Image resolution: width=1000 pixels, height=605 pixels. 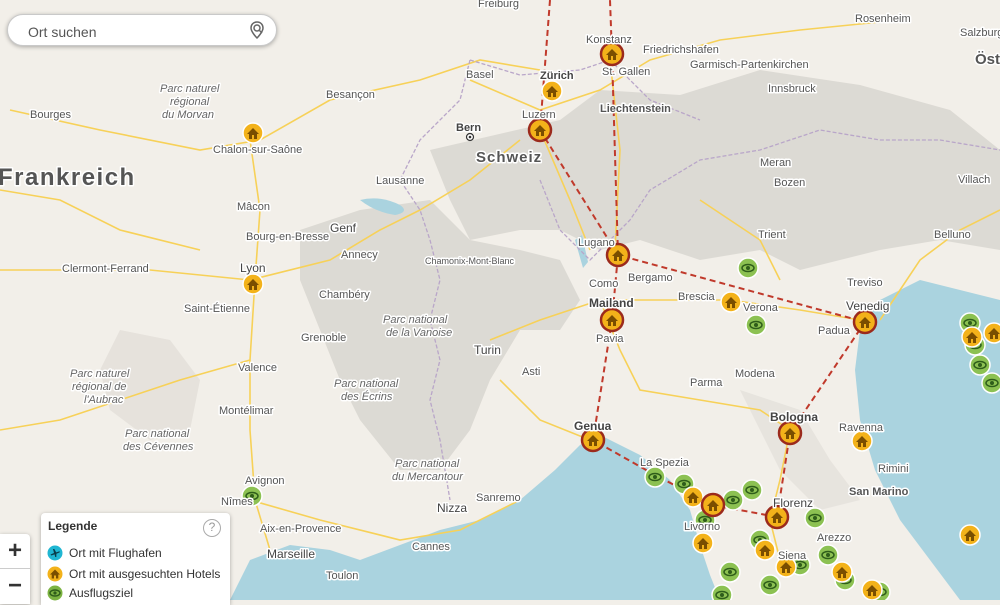 I want to click on airport-icon, so click(x=55, y=553).